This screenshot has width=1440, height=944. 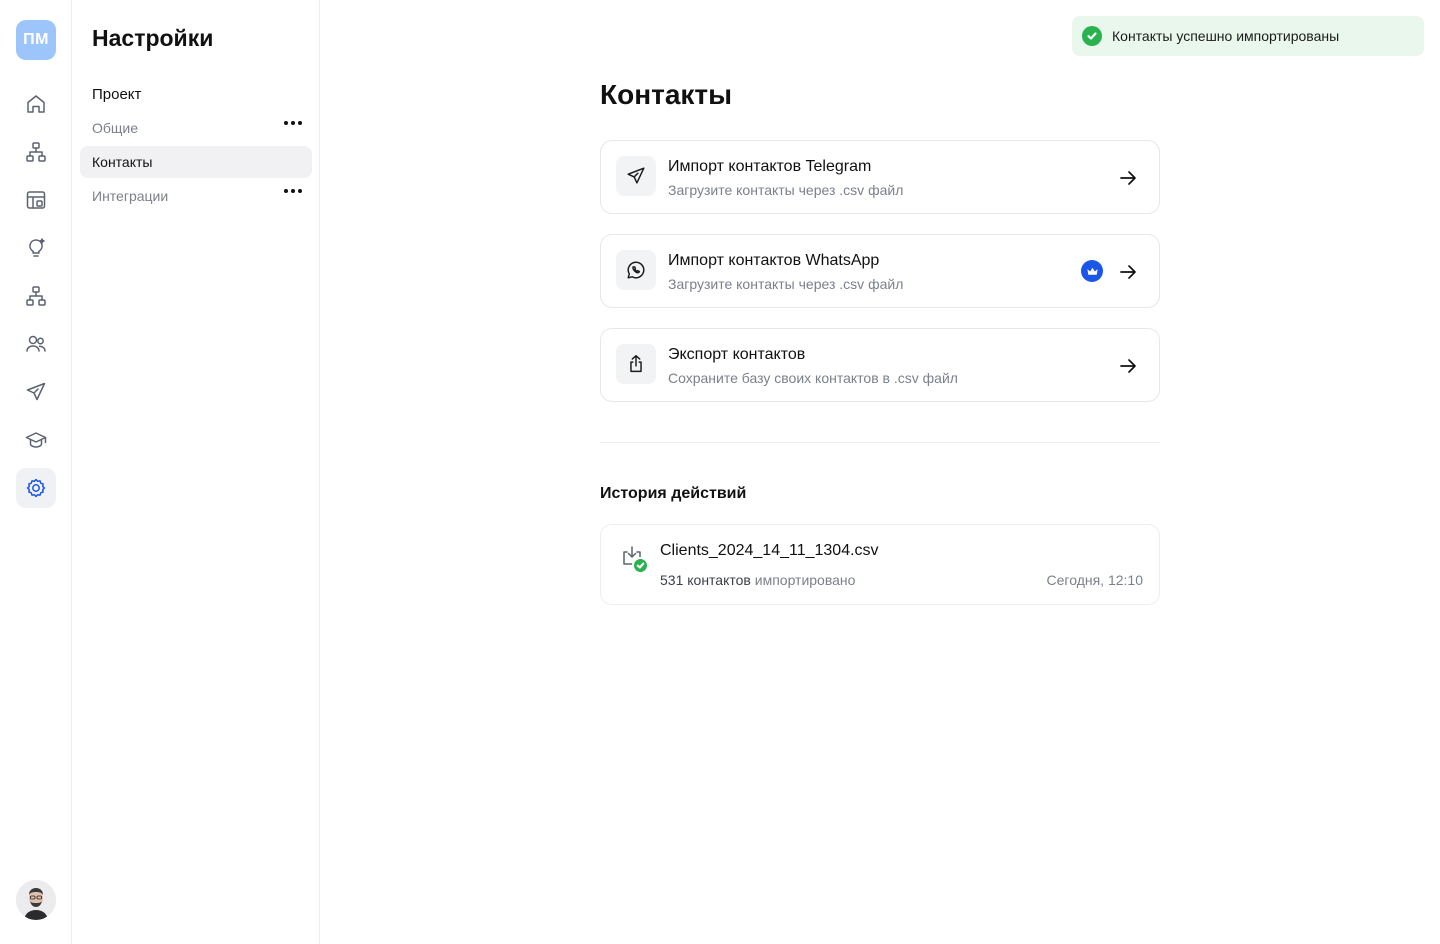 I want to click on left-rail: ПМ, so click(x=36, y=472).